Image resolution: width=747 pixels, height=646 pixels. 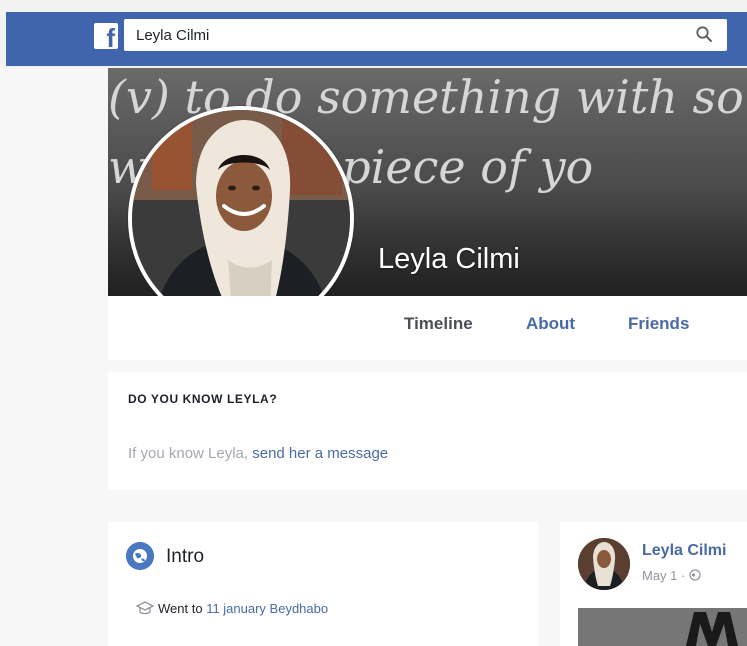 I want to click on post-image-content, so click(x=662, y=627).